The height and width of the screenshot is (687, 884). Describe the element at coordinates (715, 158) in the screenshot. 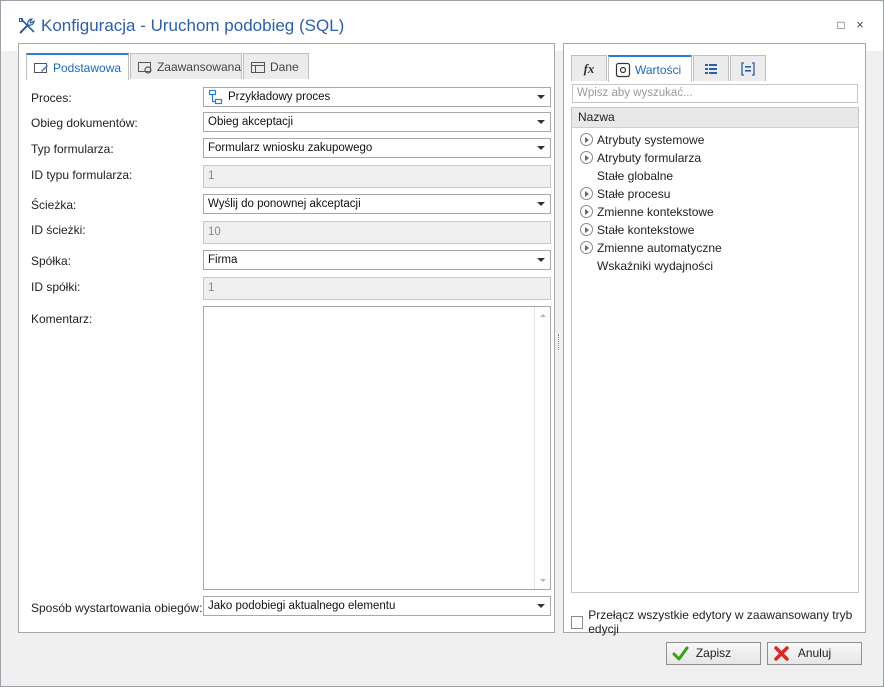

I see `tree-item-atrybuty-formularza: Atrybuty formularza` at that location.